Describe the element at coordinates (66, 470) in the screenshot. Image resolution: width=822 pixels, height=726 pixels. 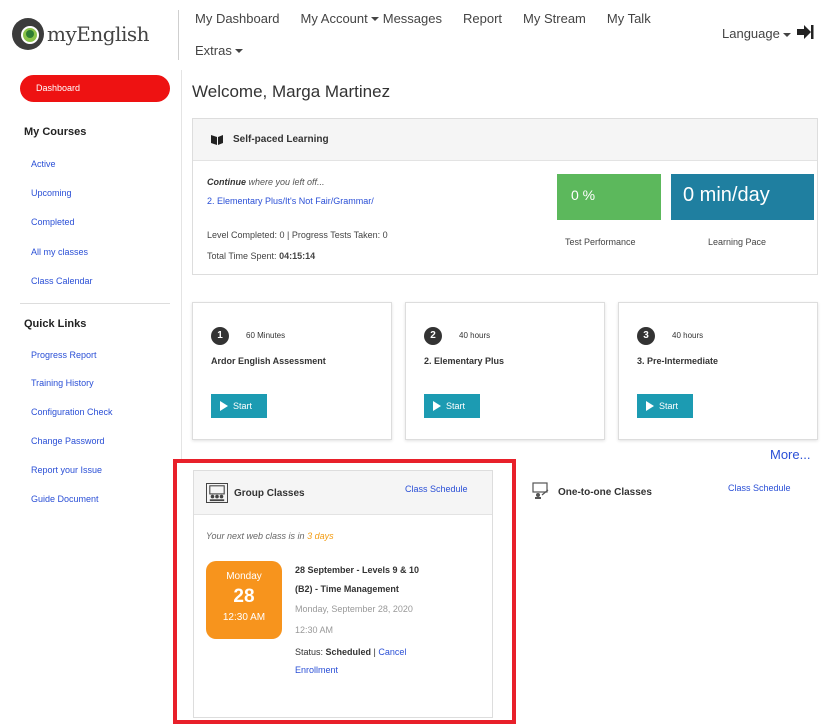
I see `sidebar-item-report-issue: Report your Issue` at that location.